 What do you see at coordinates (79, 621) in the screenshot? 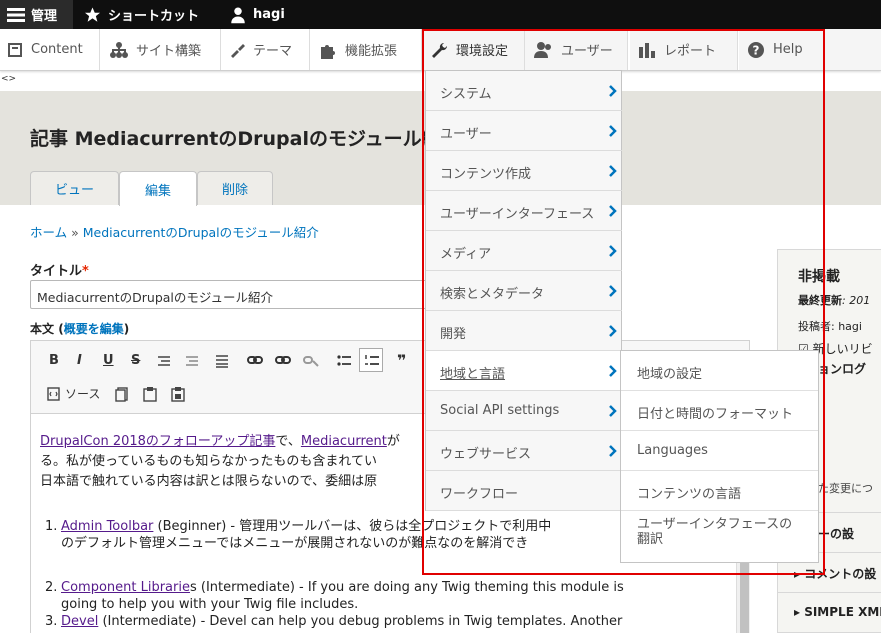
I see `list-item-link: Devel` at bounding box center [79, 621].